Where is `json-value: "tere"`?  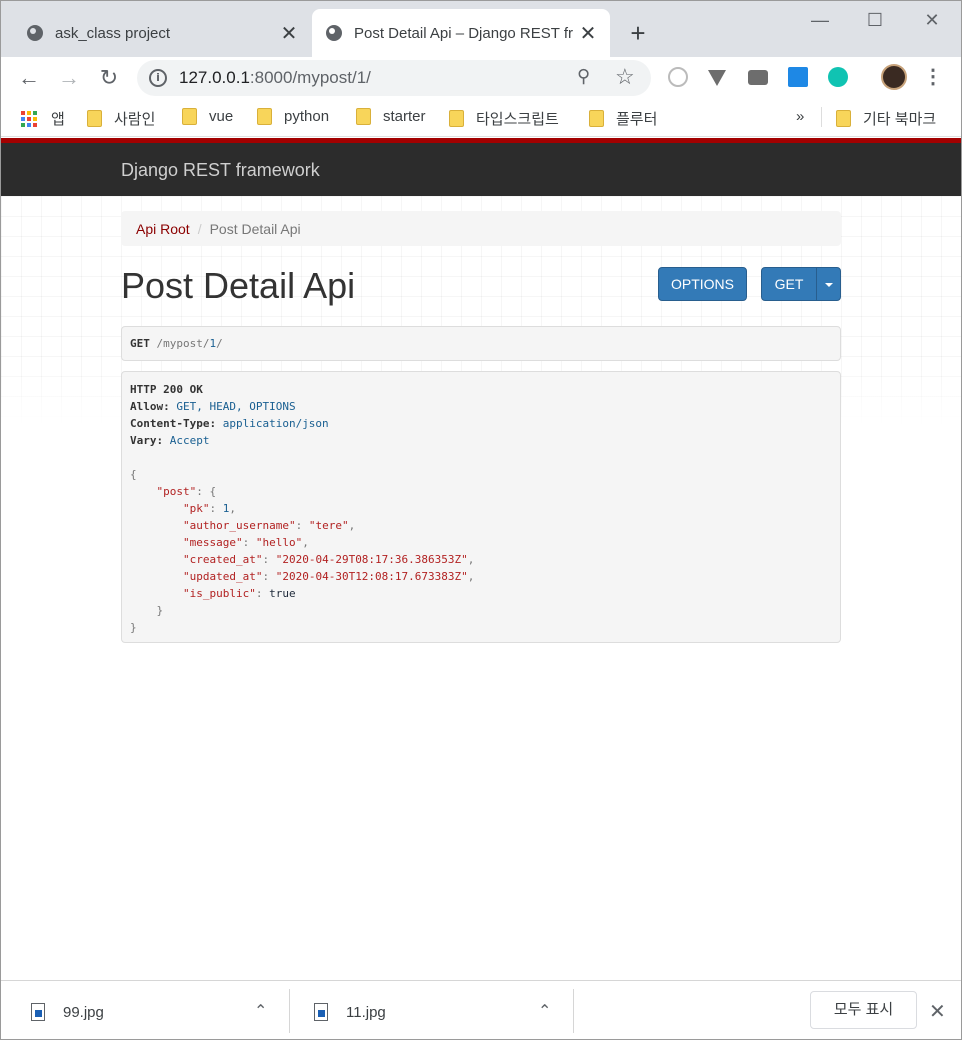
json-value: "tere" is located at coordinates (328, 525).